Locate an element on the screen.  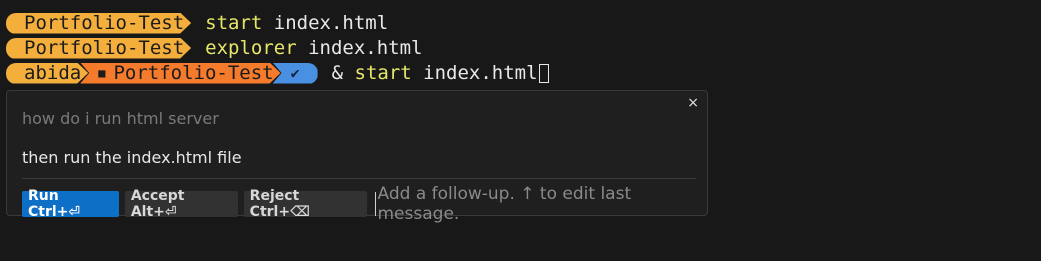
previous-prompt: how do i run html server is located at coordinates (120, 118).